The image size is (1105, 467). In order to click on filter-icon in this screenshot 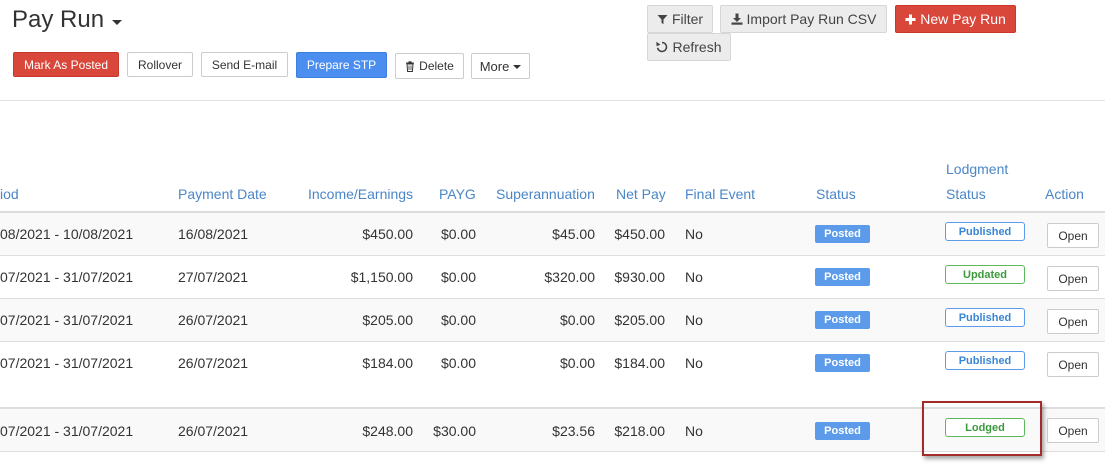, I will do `click(662, 19)`.